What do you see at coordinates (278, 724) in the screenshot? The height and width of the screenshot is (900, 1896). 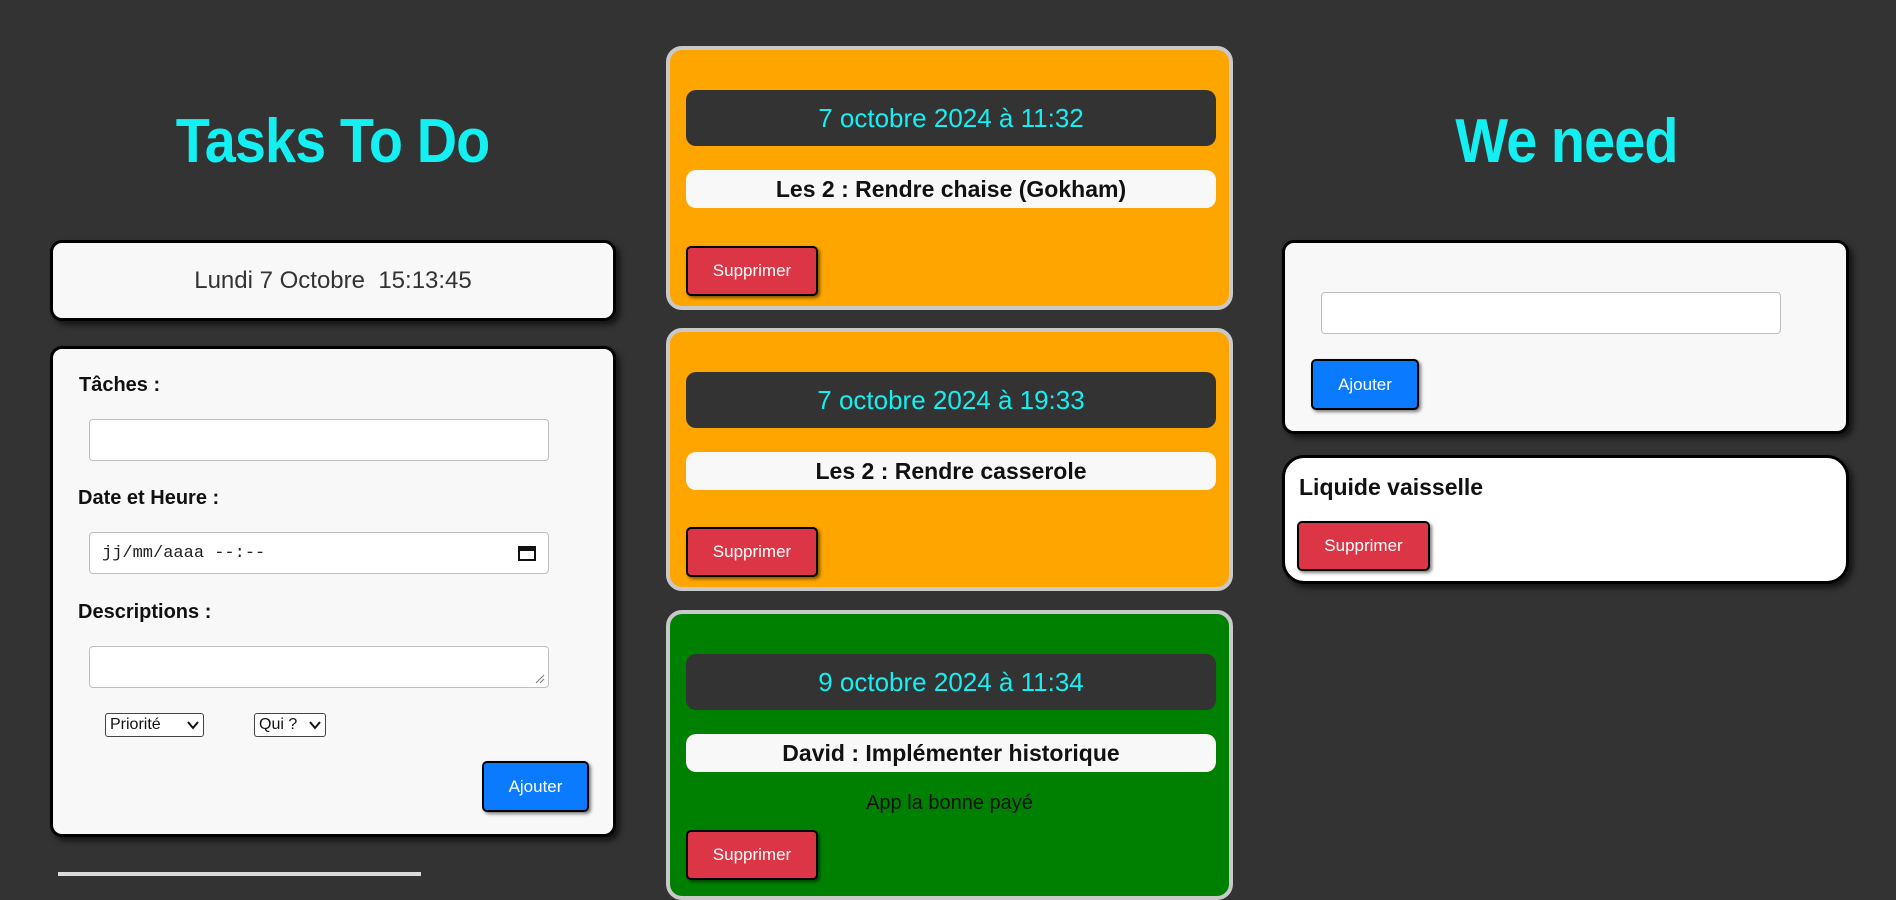 I see `who-select-value: Qui ?` at bounding box center [278, 724].